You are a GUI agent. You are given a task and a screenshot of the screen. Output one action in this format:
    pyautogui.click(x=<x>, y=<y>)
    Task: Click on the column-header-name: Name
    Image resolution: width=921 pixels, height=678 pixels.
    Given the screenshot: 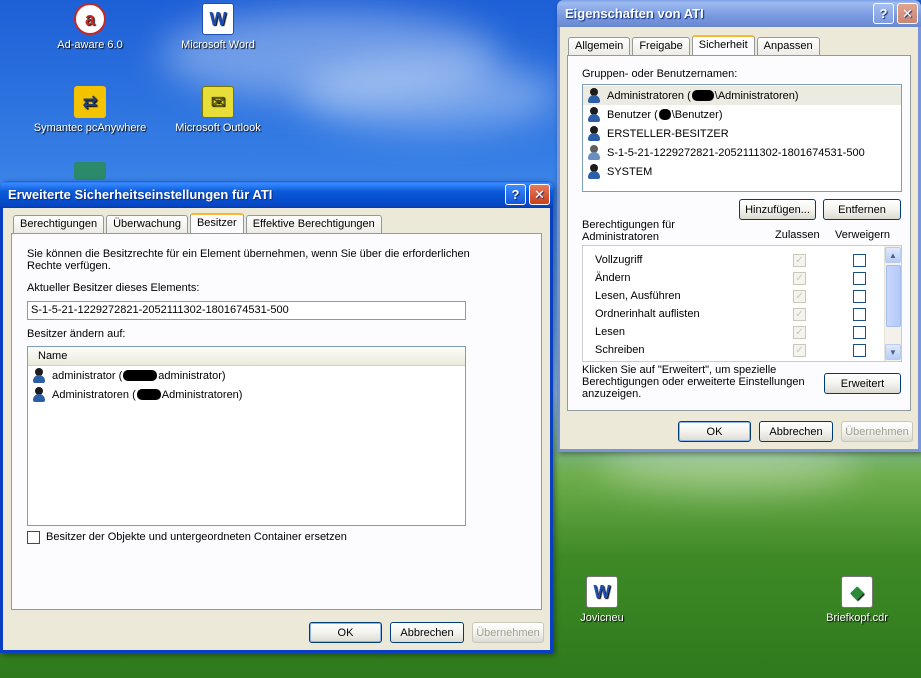 What is the action you would take?
    pyautogui.click(x=246, y=356)
    